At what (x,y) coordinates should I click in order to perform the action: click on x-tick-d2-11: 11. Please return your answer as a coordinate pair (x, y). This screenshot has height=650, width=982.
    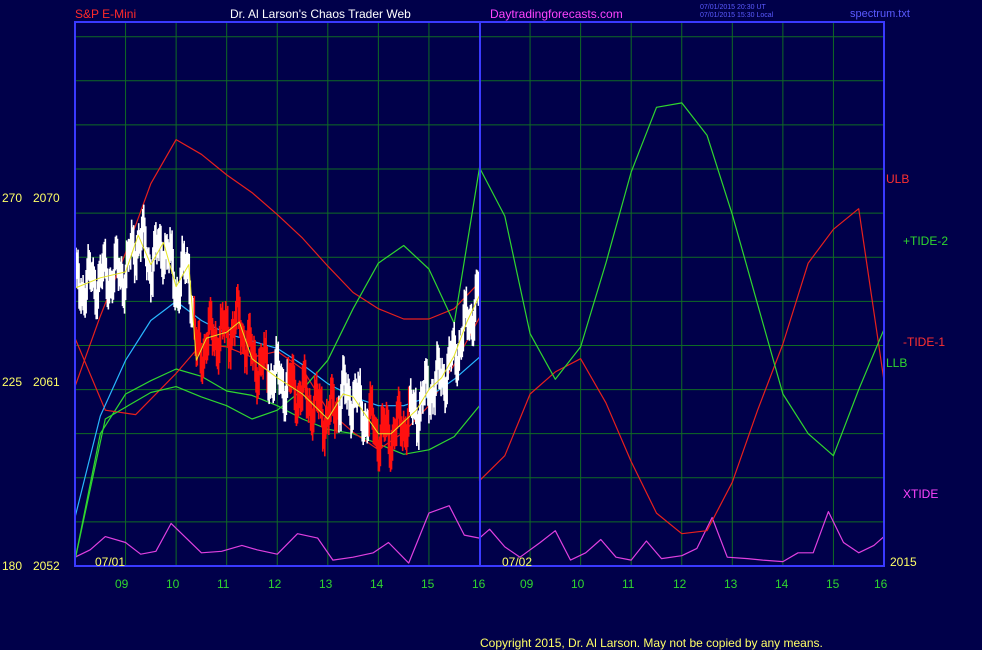
    Looking at the image, I should click on (628, 584).